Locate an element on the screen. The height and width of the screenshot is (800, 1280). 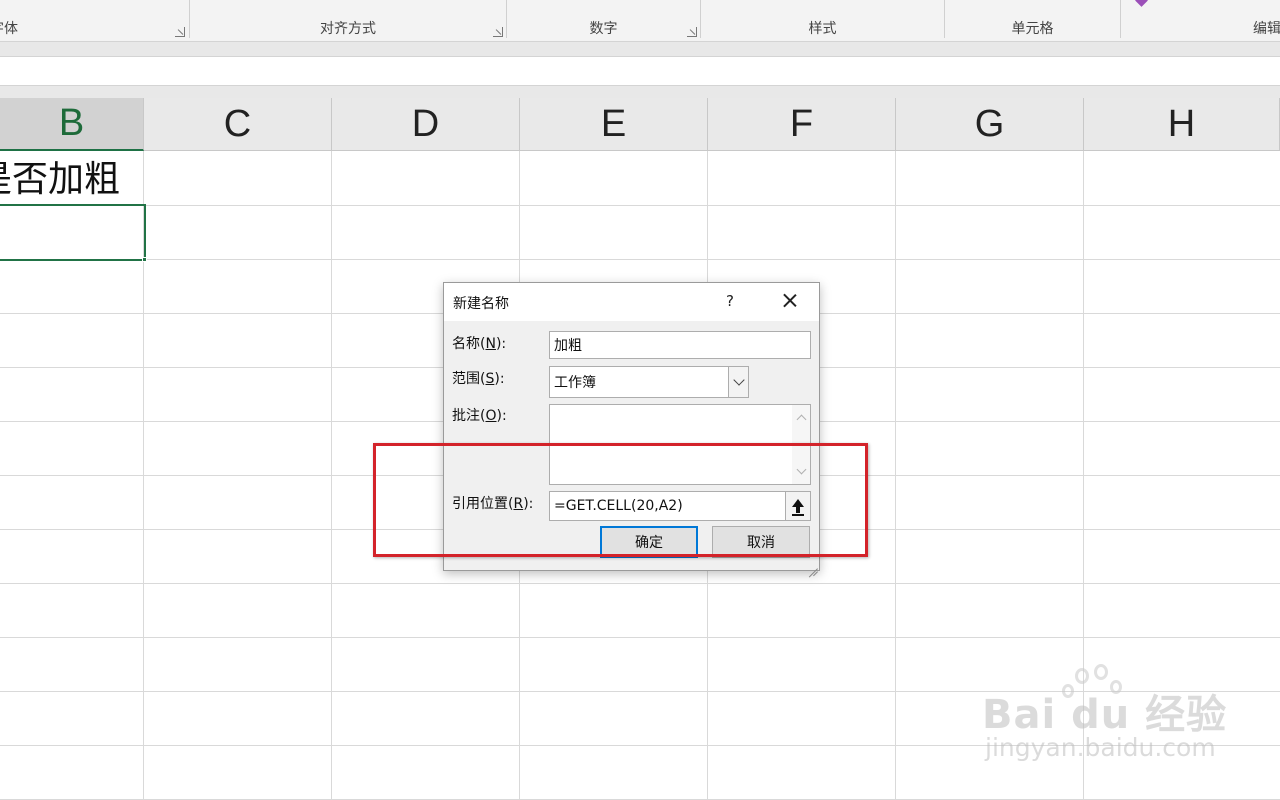
column-header-b: B is located at coordinates (72, 124).